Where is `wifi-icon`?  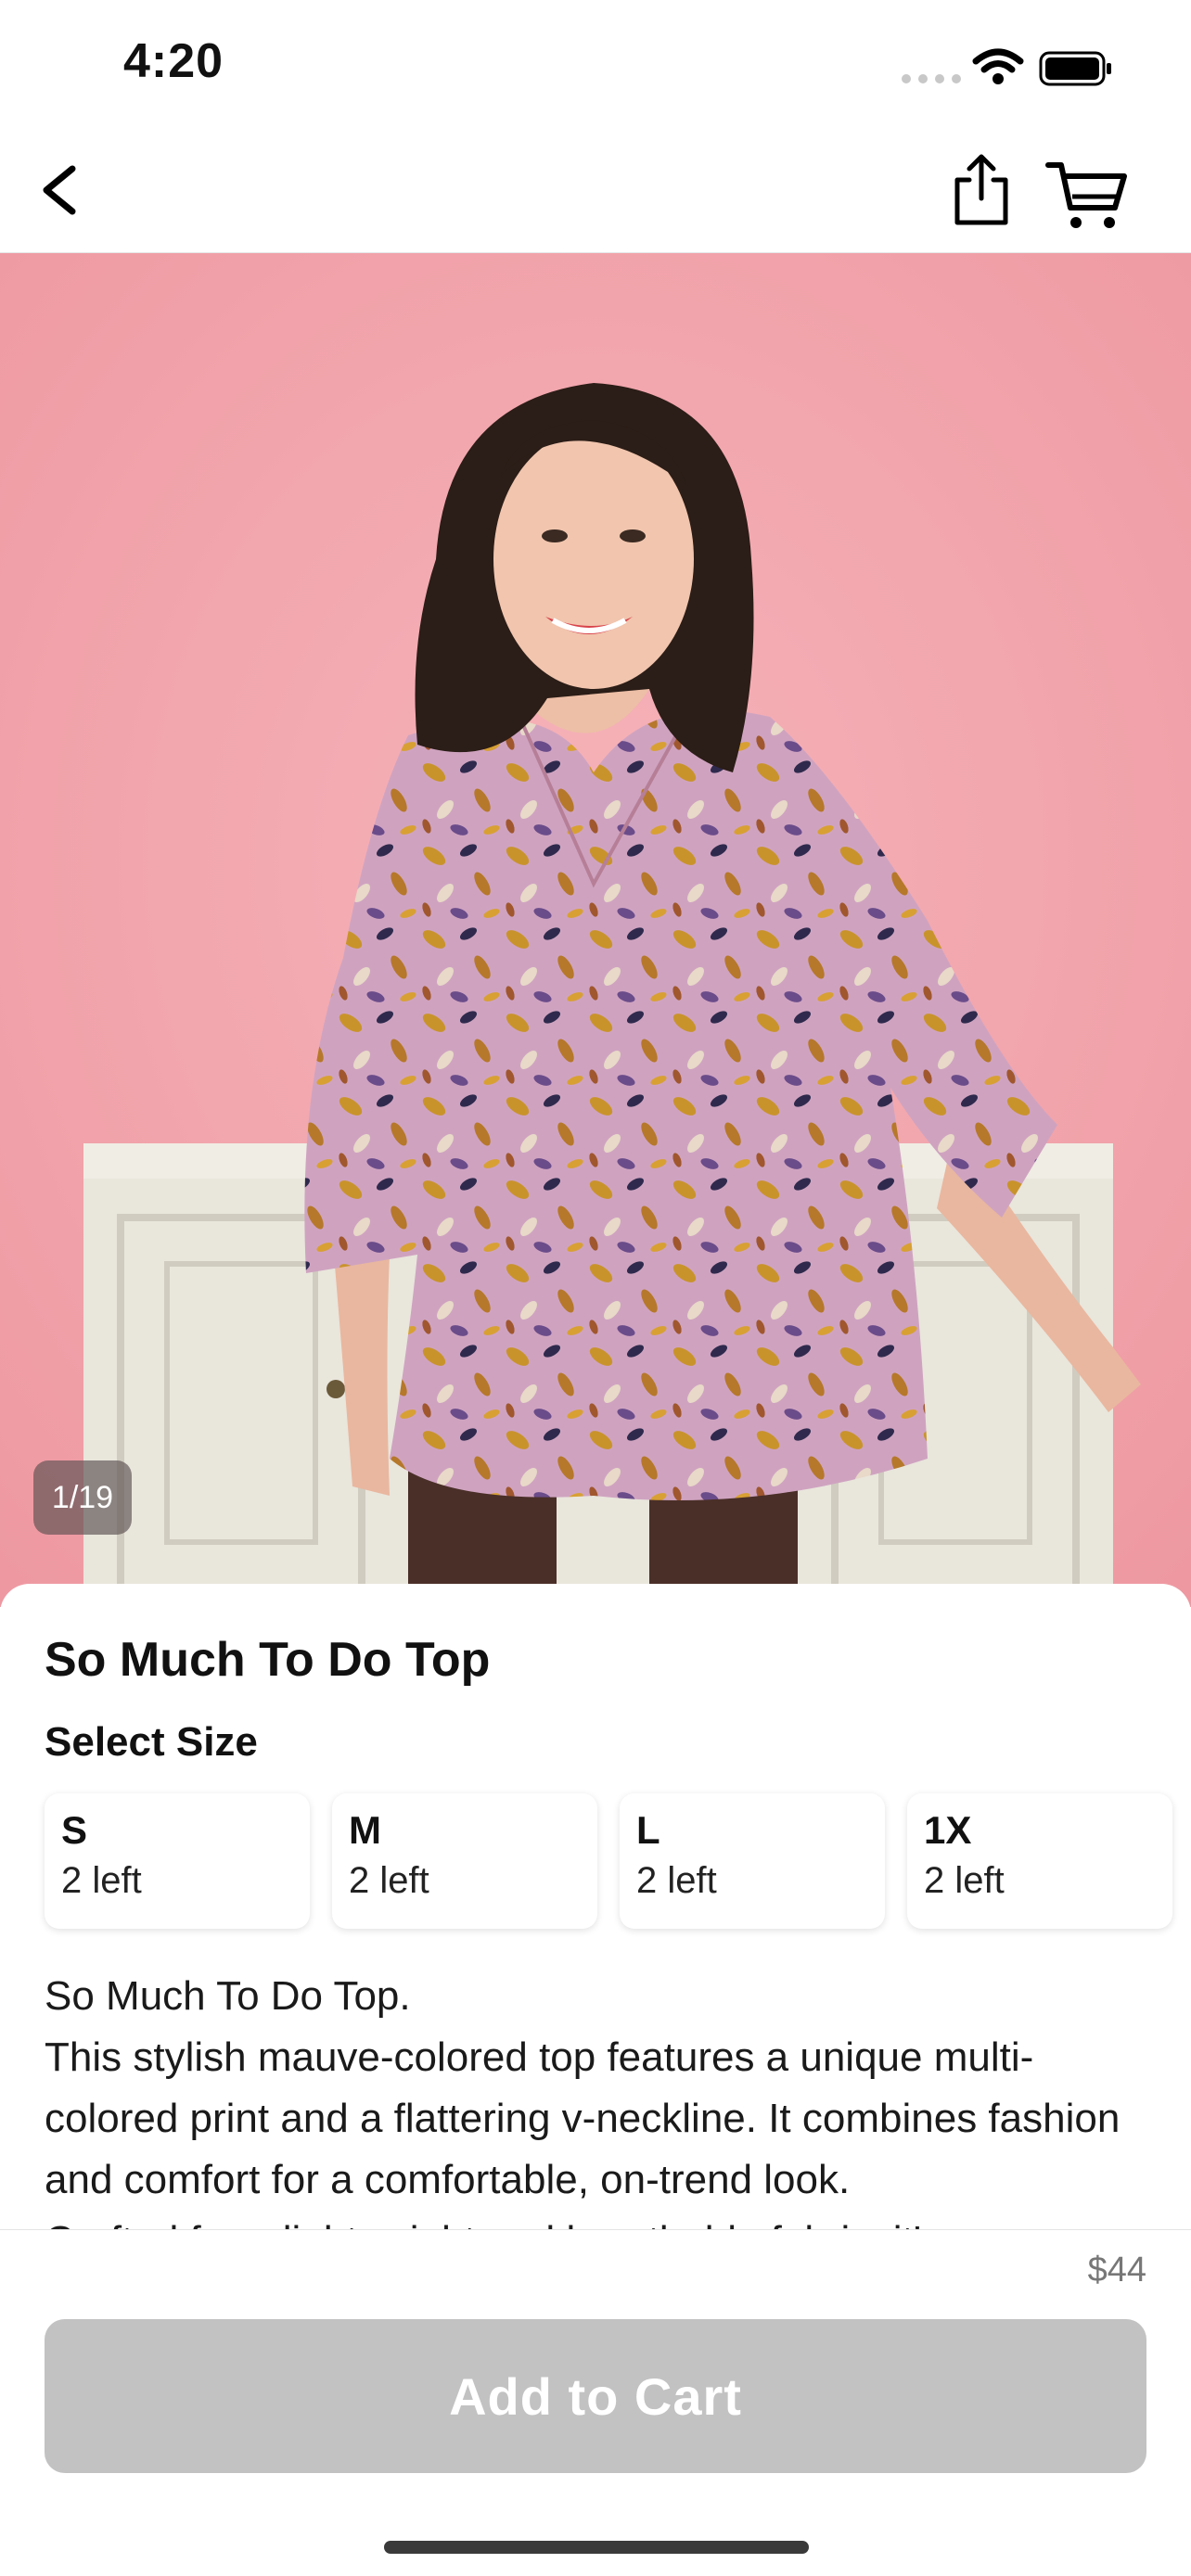
wifi-icon is located at coordinates (998, 69).